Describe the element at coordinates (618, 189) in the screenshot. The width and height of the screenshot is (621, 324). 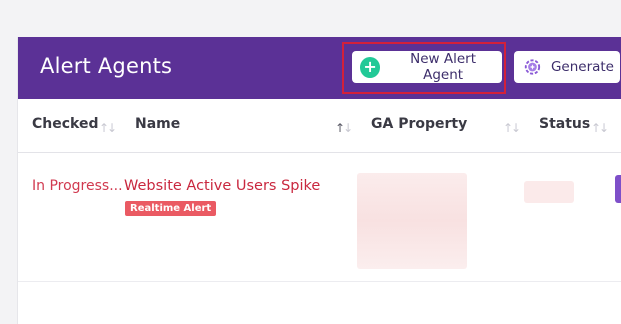
I see `row-action-button` at that location.